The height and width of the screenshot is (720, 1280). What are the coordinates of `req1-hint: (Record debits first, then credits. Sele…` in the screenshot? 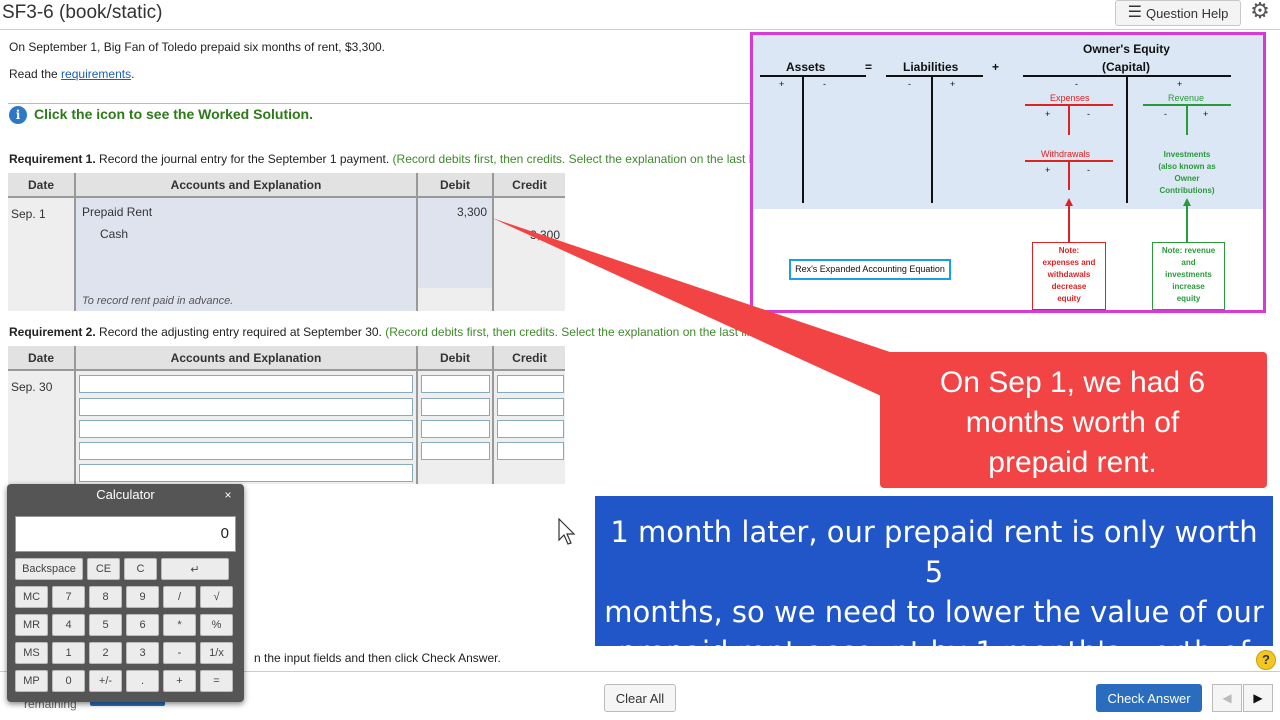 It's located at (573, 159).